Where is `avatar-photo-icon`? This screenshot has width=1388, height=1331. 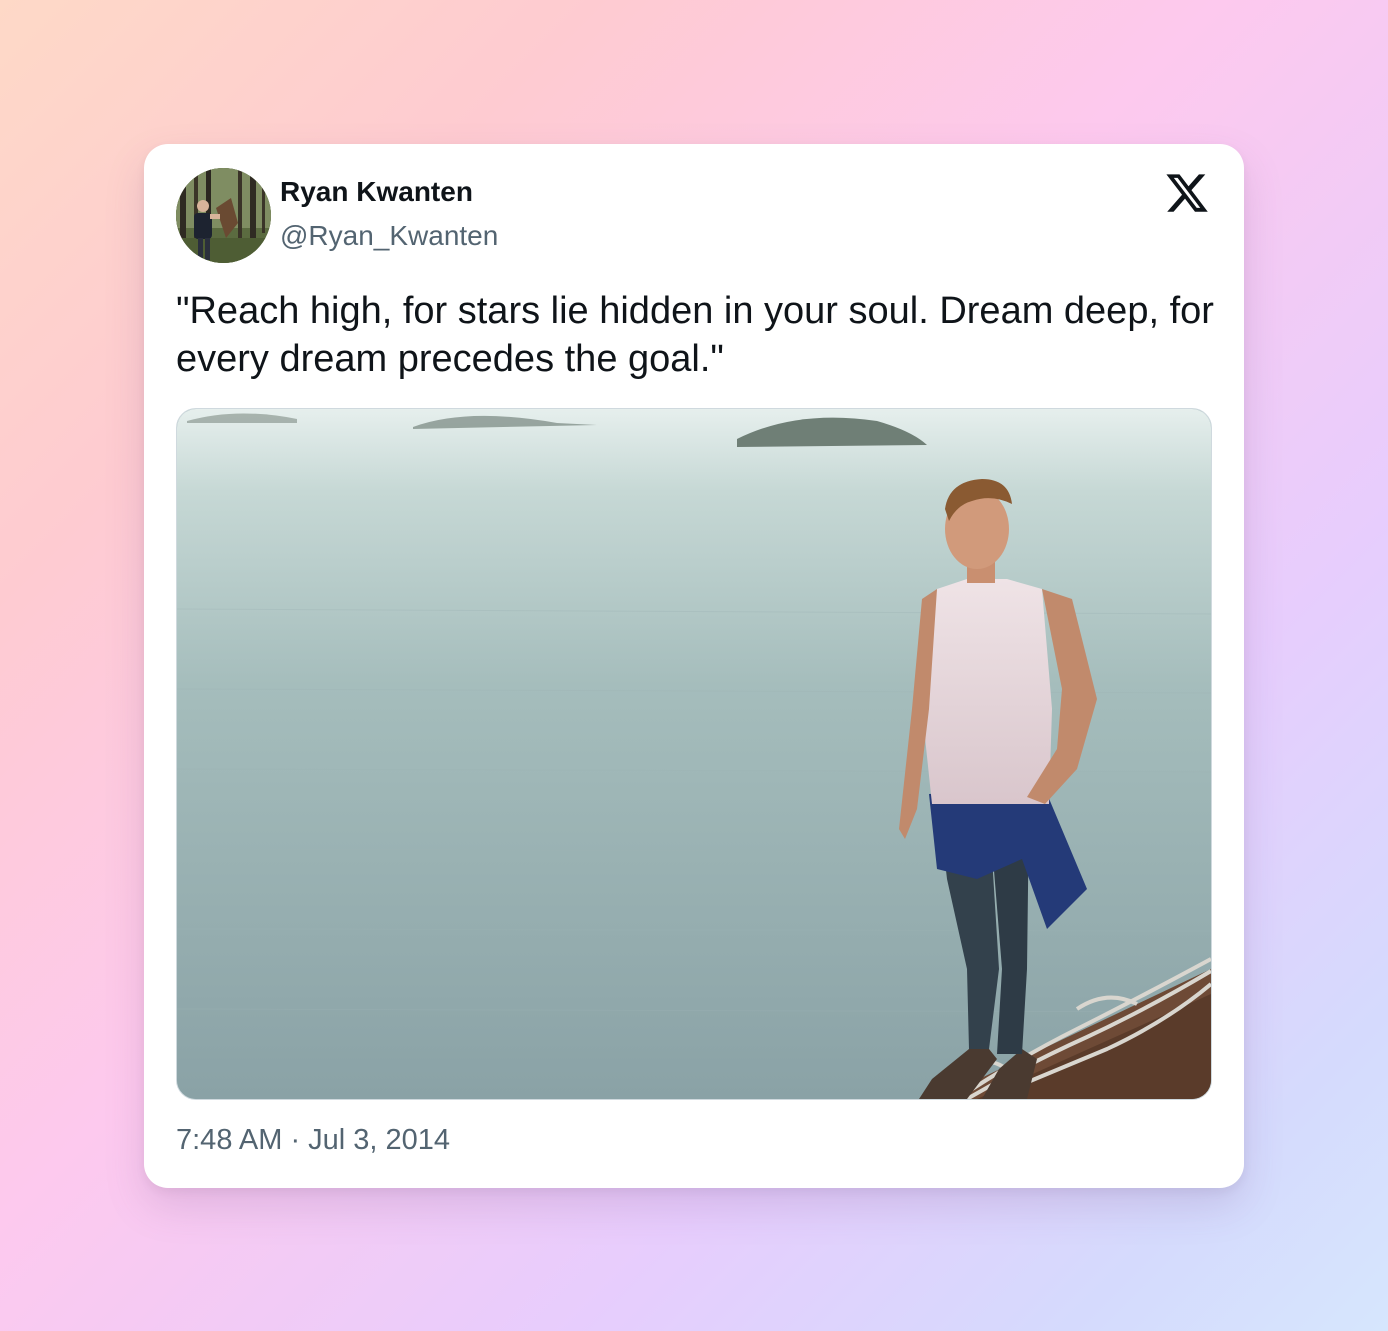 avatar-photo-icon is located at coordinates (223, 215).